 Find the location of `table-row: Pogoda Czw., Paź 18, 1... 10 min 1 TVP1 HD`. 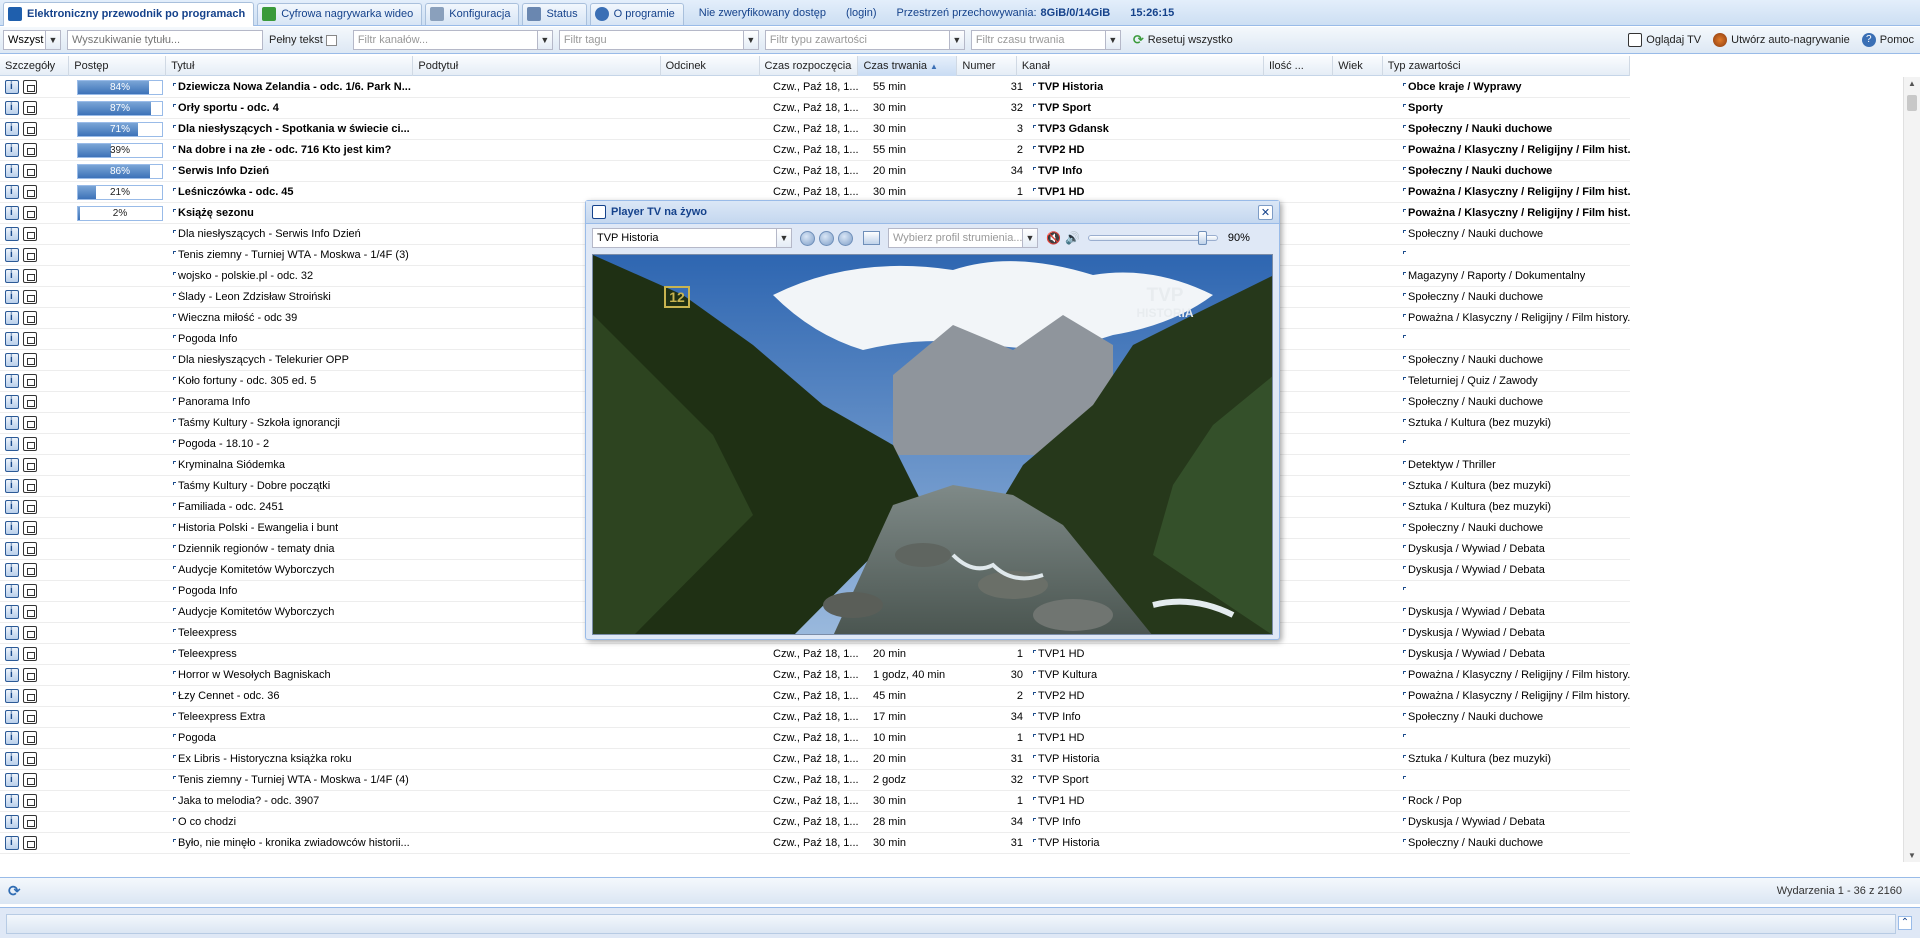

table-row: Pogoda Czw., Paź 18, 1... 10 min 1 TVP1 HD is located at coordinates (815, 738).